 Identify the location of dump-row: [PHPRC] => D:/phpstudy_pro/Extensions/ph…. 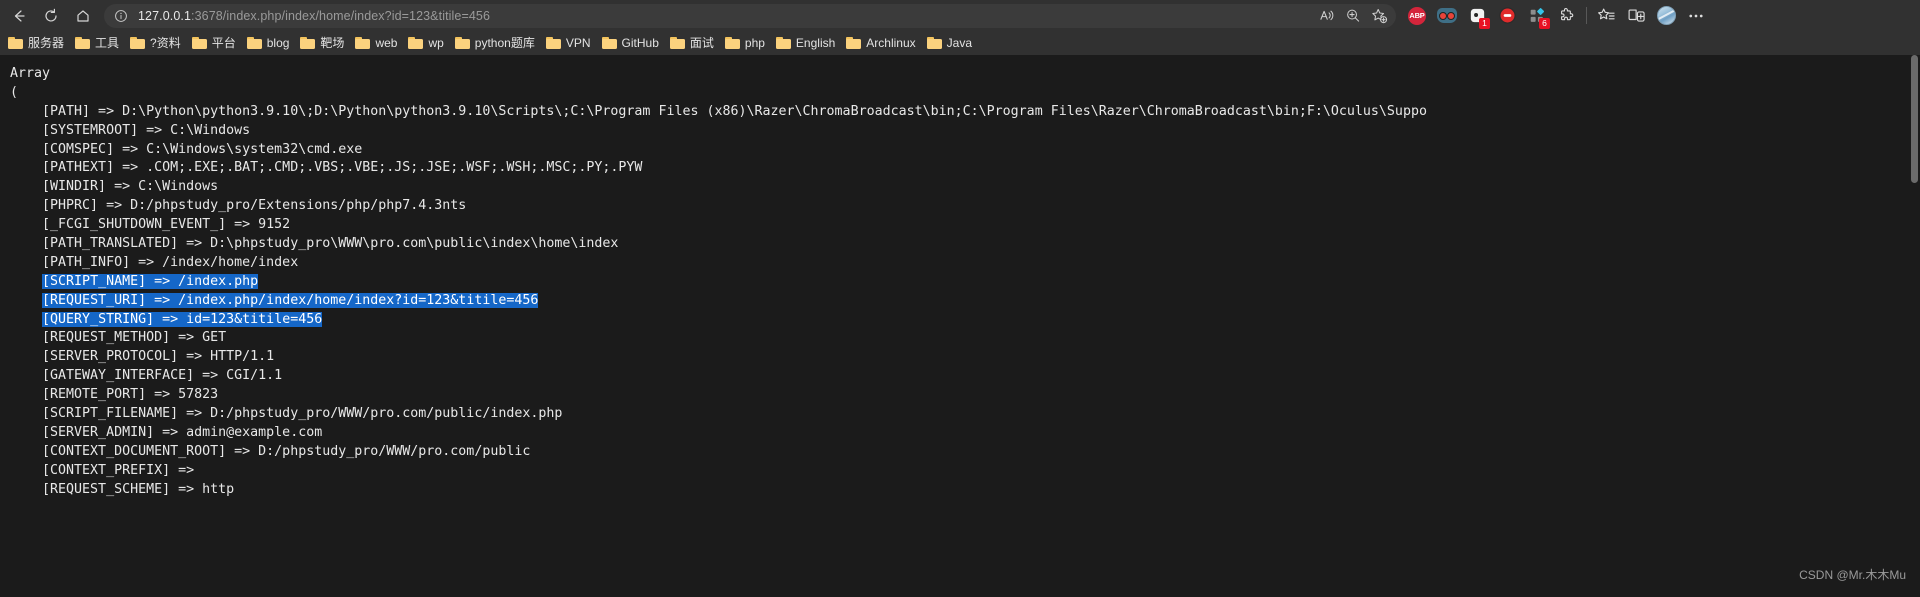
(238, 206).